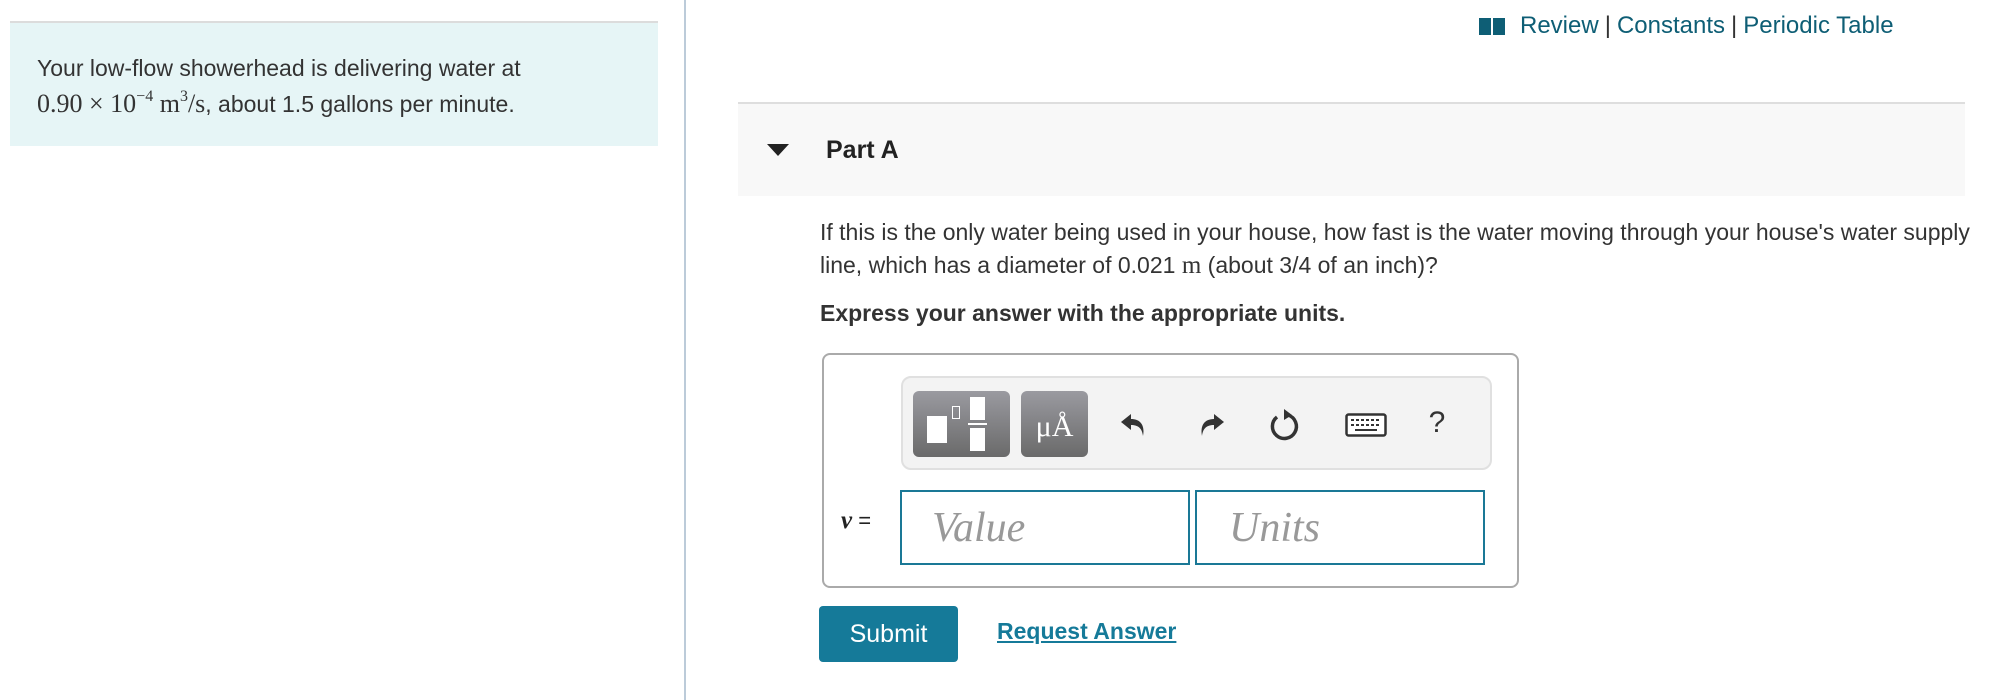 The height and width of the screenshot is (700, 2000). What do you see at coordinates (183, 96) in the screenshot?
I see `flow-unit-exponent: 3` at bounding box center [183, 96].